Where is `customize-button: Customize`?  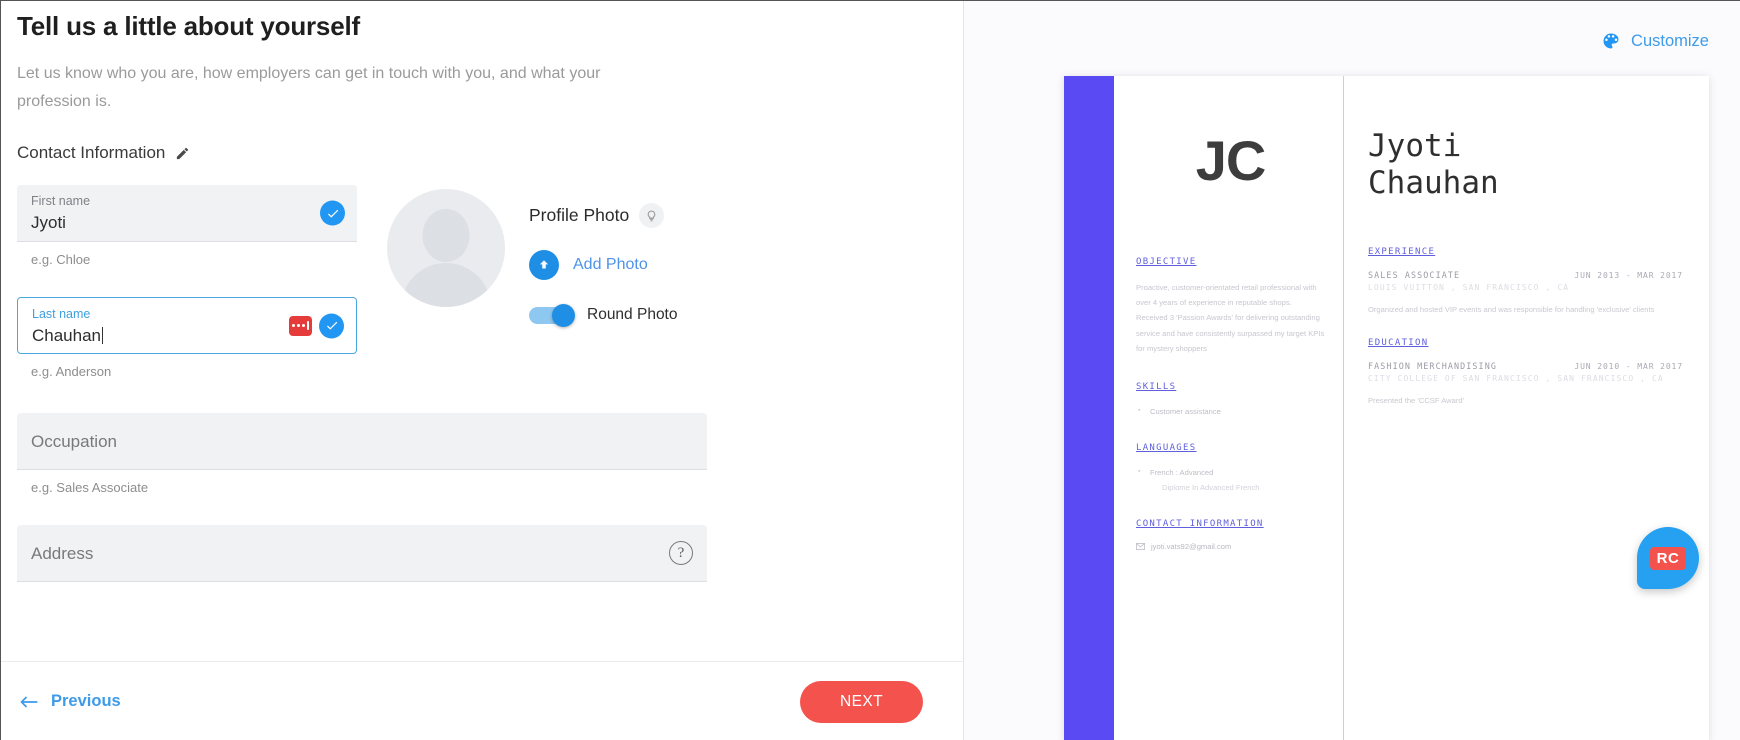
customize-button: Customize is located at coordinates (1655, 41).